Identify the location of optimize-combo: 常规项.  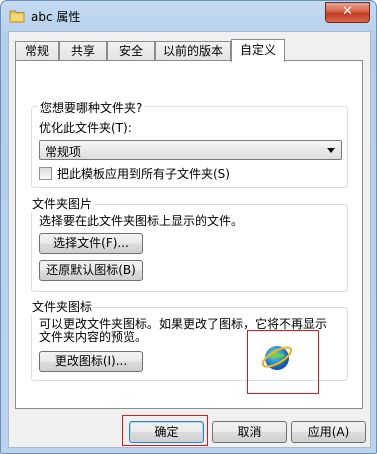
(190, 150).